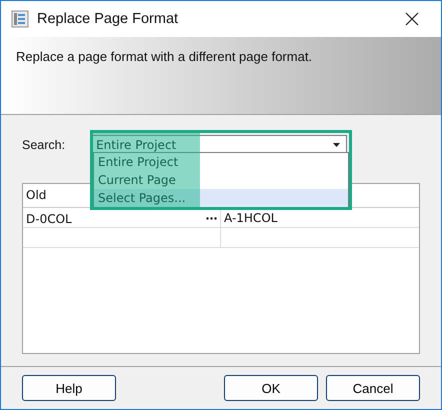  What do you see at coordinates (108, 19) in the screenshot?
I see `window-title: Replace Page Format` at bounding box center [108, 19].